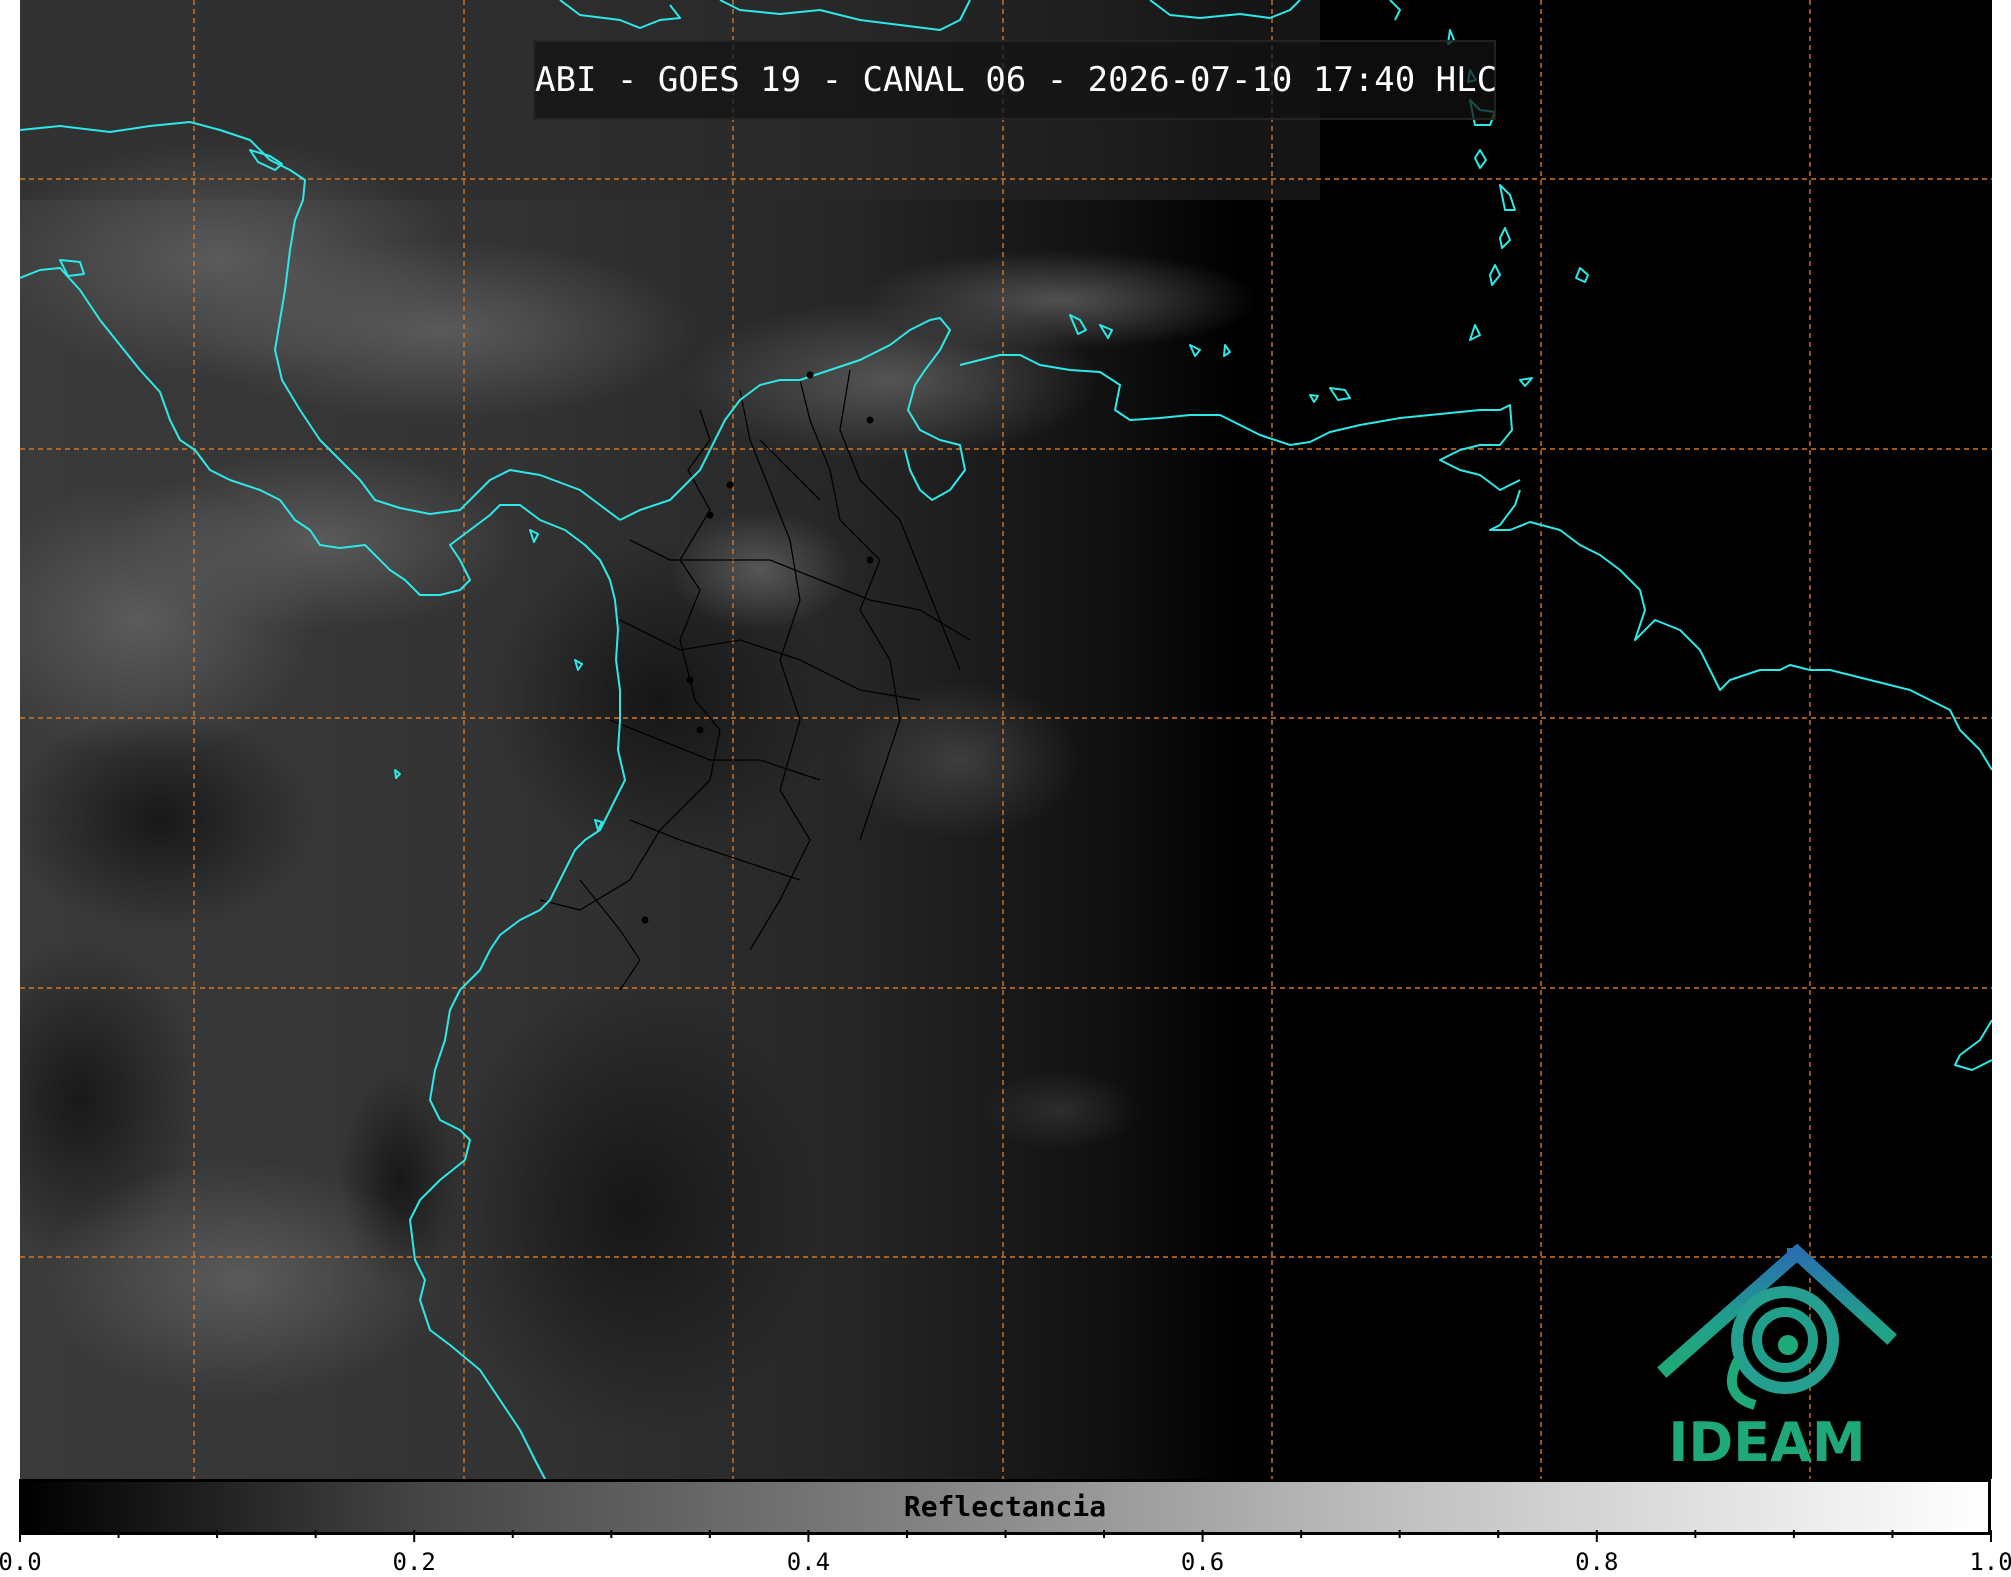 This screenshot has height=1577, width=2011. What do you see at coordinates (1202, 1562) in the screenshot?
I see `colorbar-tick-label: 0.6` at bounding box center [1202, 1562].